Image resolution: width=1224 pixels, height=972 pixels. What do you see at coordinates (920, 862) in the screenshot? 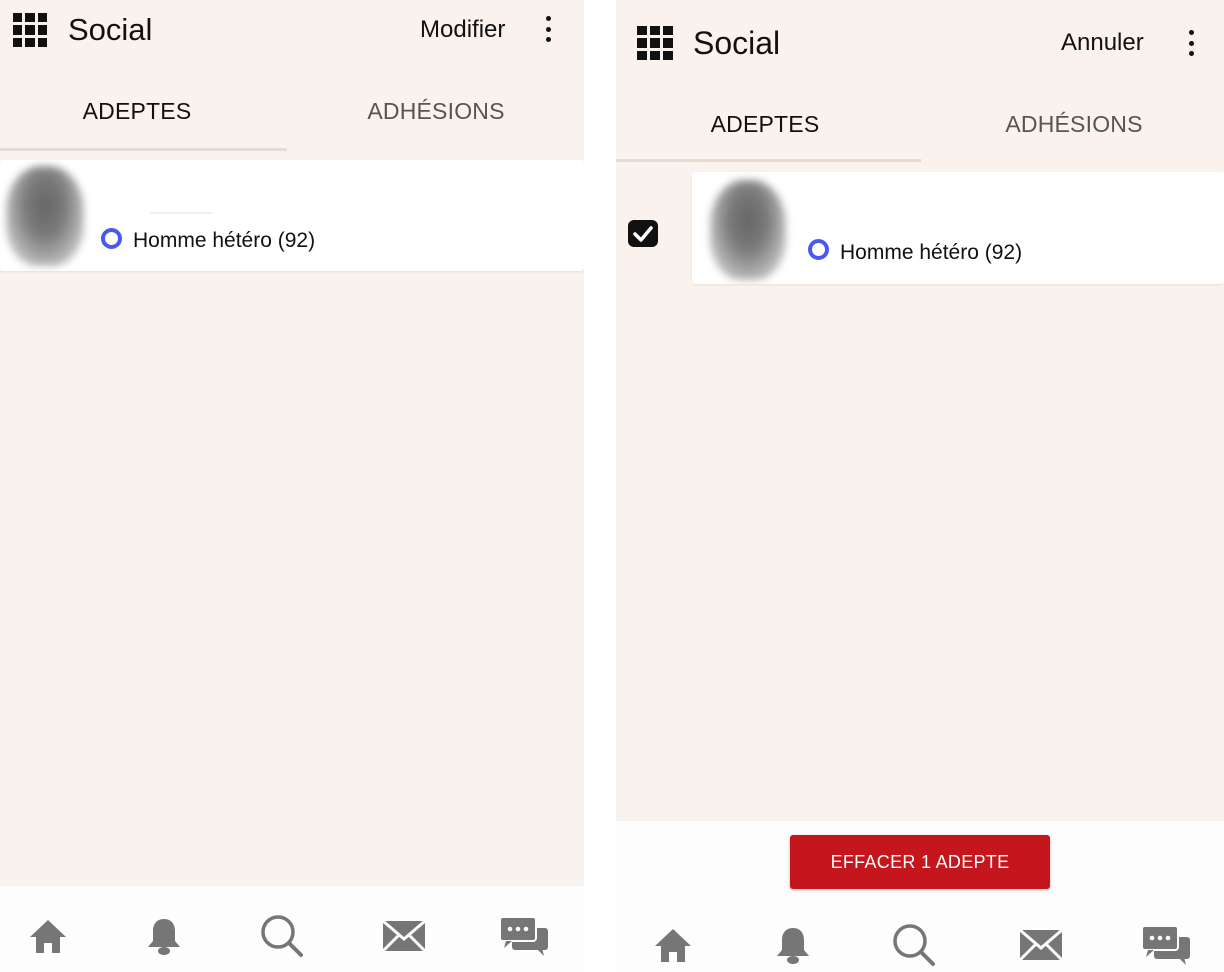
I see `delete-followers-button: EFFACER 1 ADEPTE` at bounding box center [920, 862].